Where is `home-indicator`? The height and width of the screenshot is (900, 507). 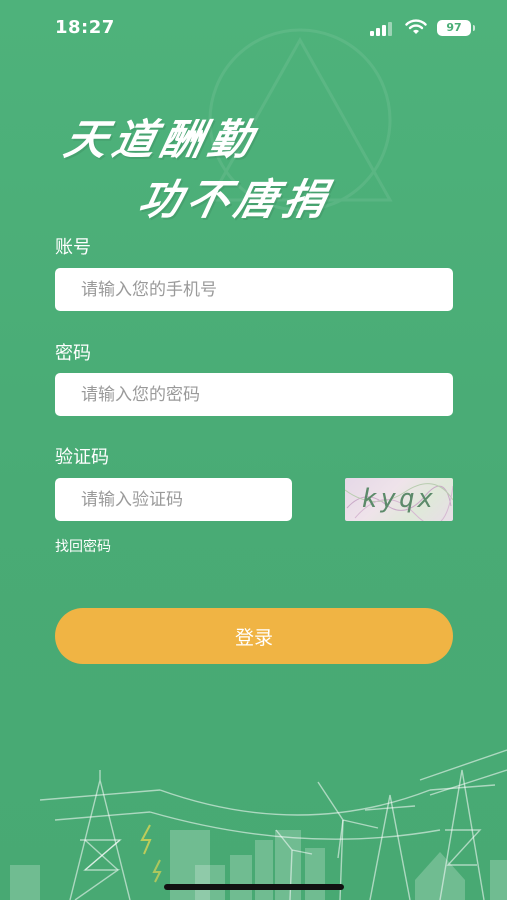
home-indicator is located at coordinates (254, 887).